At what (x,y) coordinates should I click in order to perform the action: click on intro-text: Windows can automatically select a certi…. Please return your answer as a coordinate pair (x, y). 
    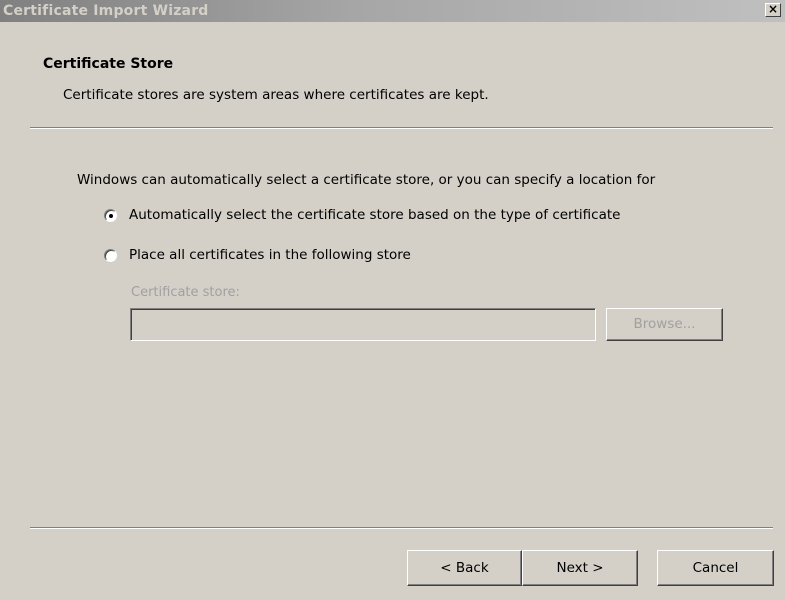
    Looking at the image, I should click on (366, 180).